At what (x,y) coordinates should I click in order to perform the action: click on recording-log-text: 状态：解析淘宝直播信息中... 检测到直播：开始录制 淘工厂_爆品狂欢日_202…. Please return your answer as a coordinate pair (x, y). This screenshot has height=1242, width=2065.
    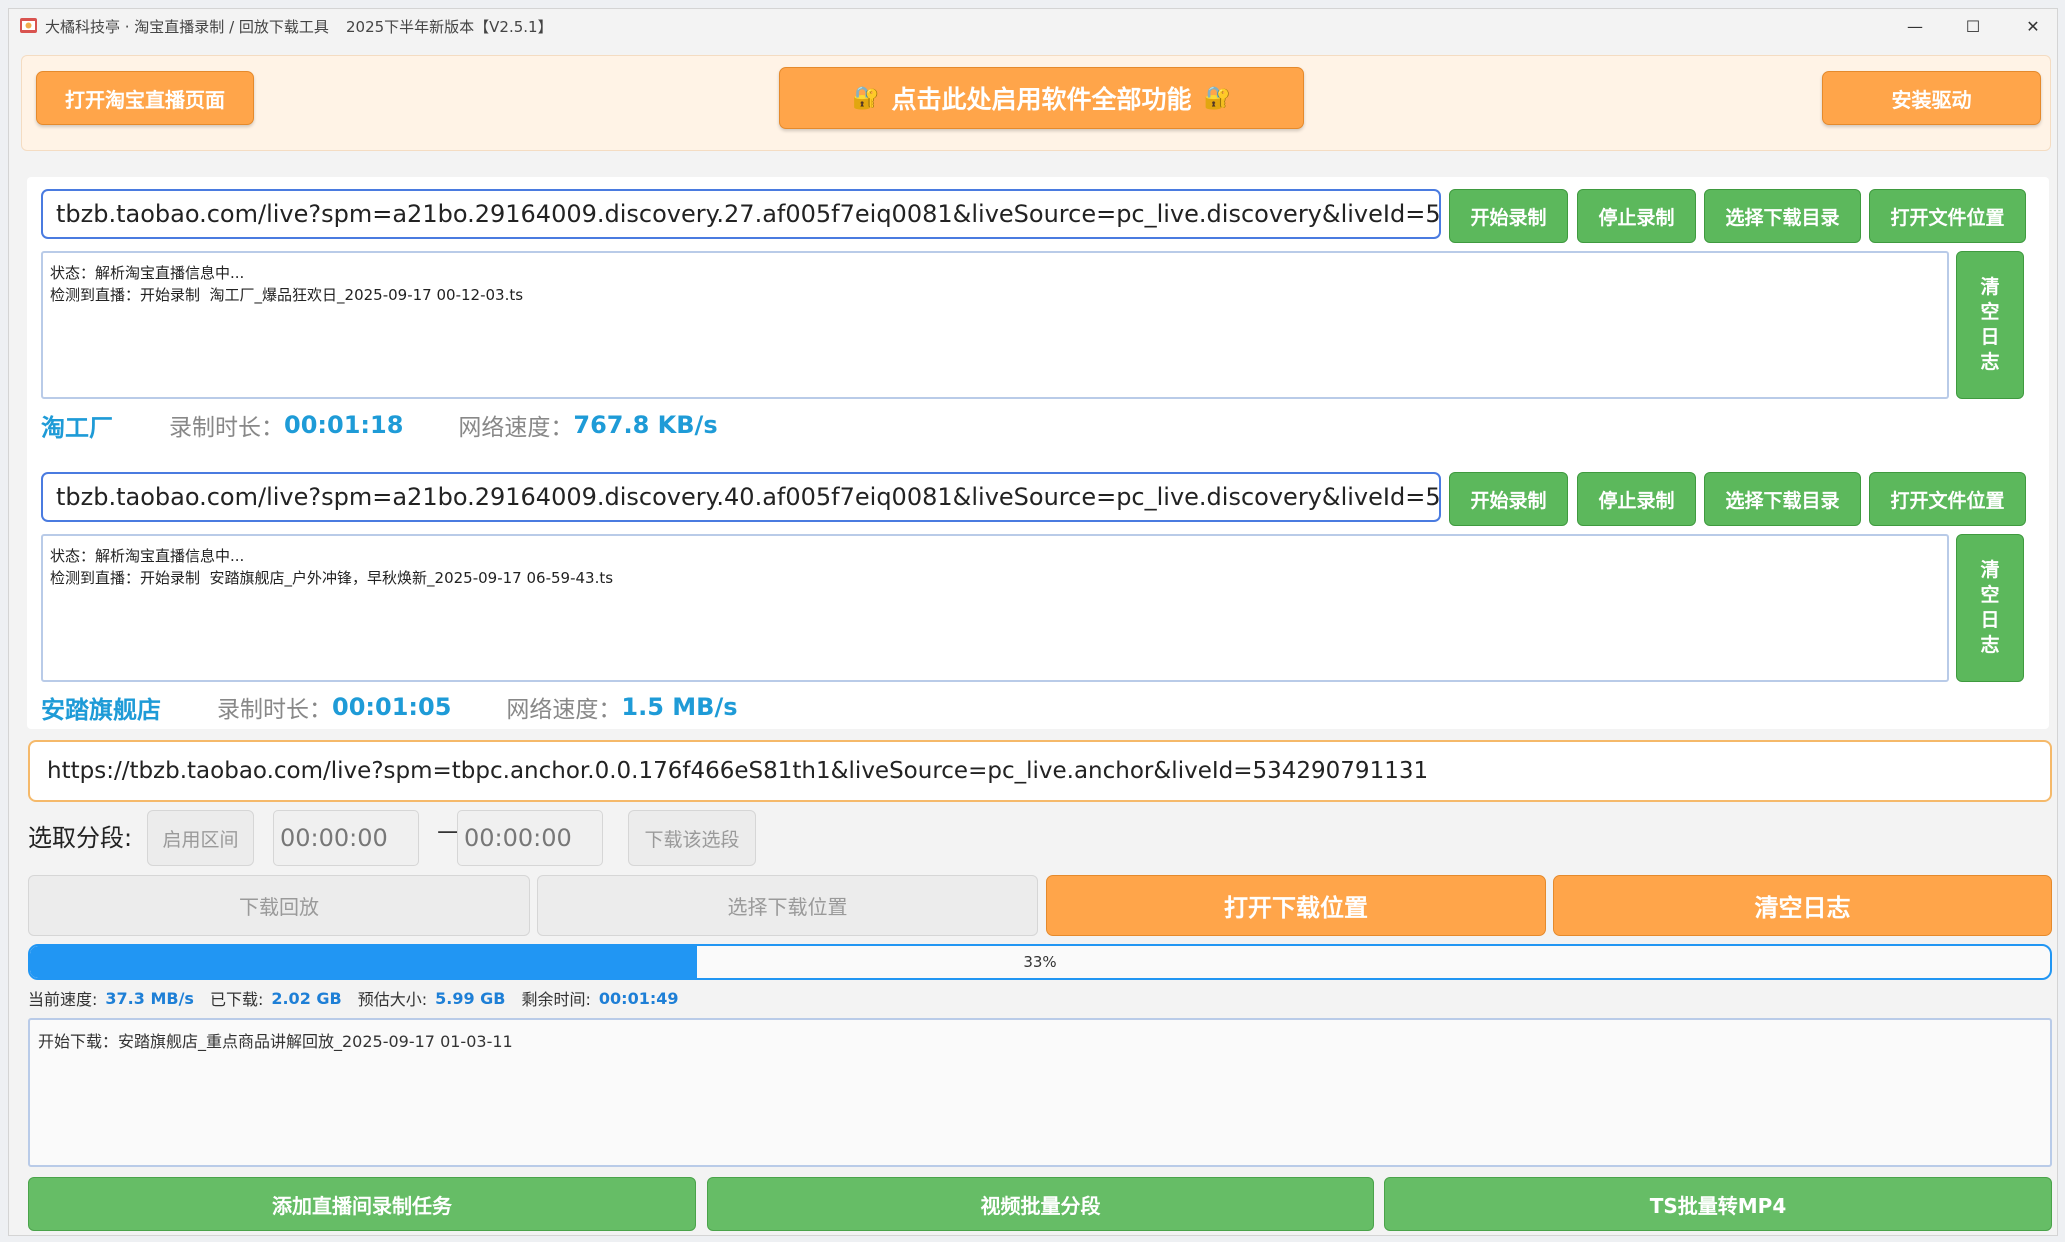
    Looking at the image, I should click on (287, 284).